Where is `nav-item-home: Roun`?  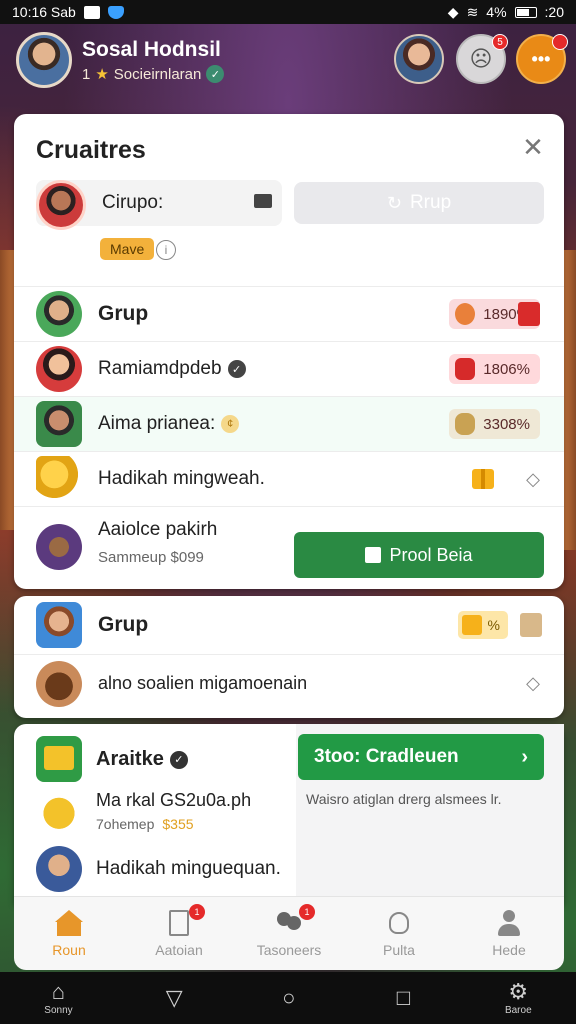
nav-item-home: Roun is located at coordinates (69, 933).